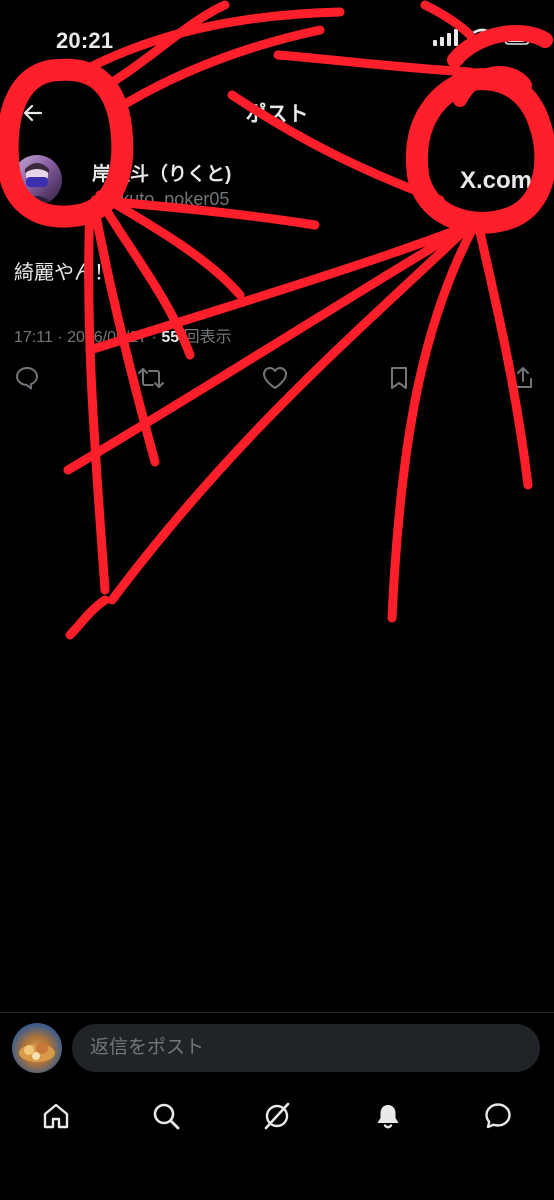 The image size is (554, 1200). I want to click on repost-icon, so click(151, 380).